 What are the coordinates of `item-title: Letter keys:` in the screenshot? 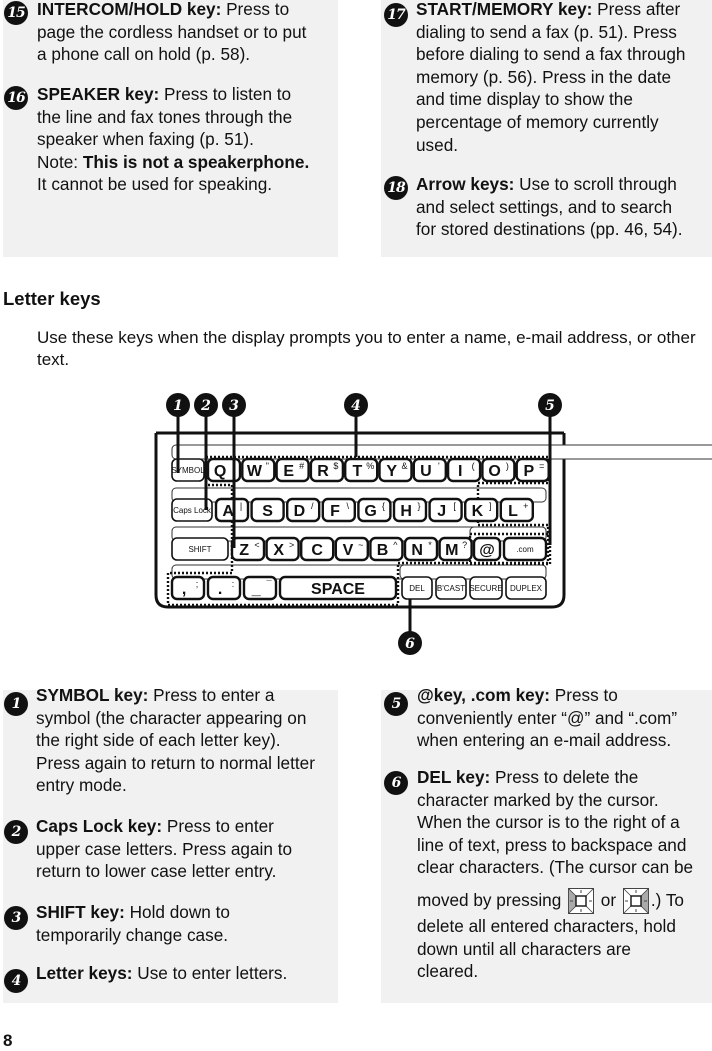 It's located at (84, 973).